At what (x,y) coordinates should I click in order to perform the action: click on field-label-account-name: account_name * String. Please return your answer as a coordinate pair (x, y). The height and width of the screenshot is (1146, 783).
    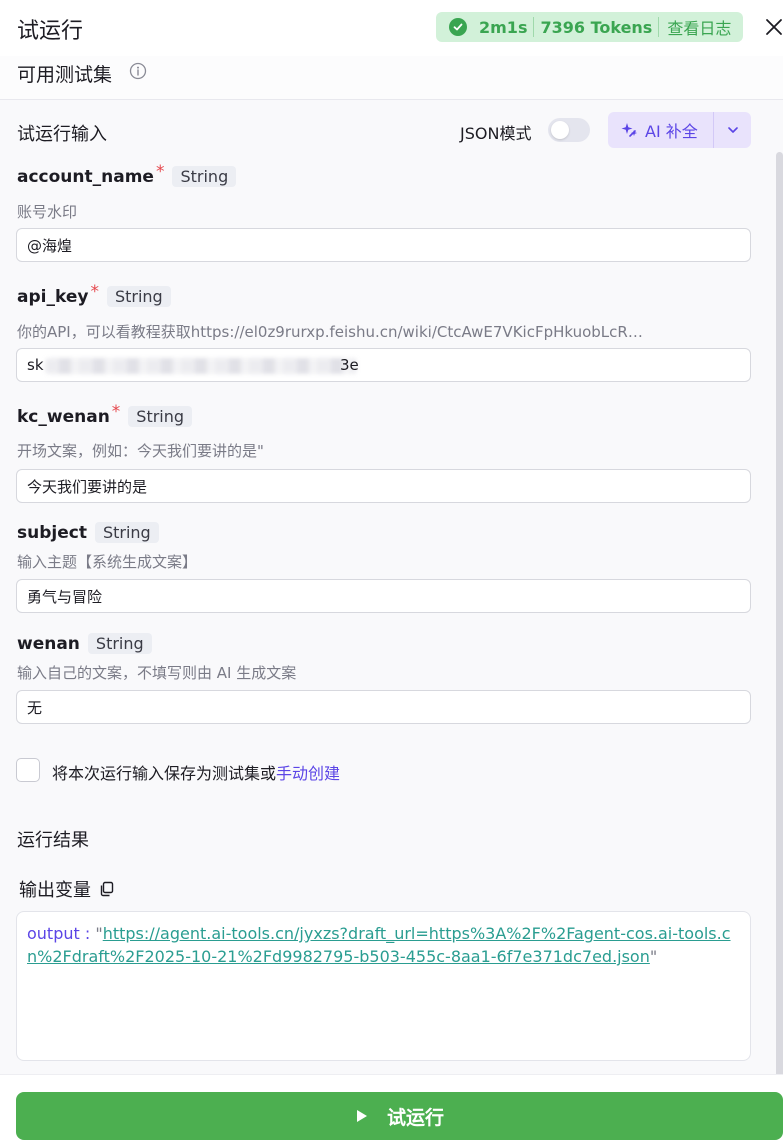
    Looking at the image, I should click on (127, 174).